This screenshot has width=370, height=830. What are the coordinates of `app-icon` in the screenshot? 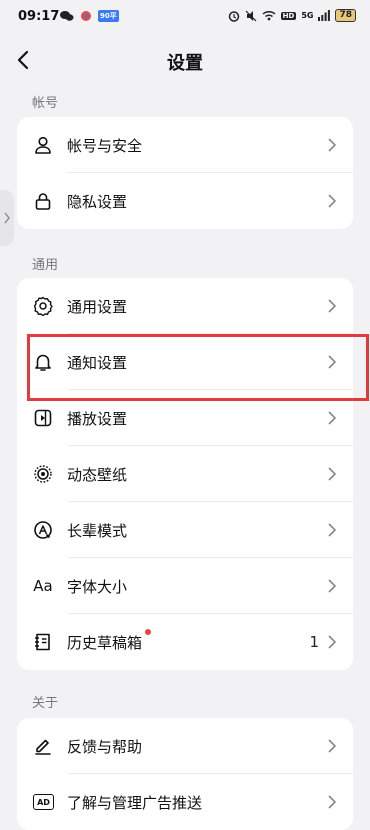 It's located at (86, 16).